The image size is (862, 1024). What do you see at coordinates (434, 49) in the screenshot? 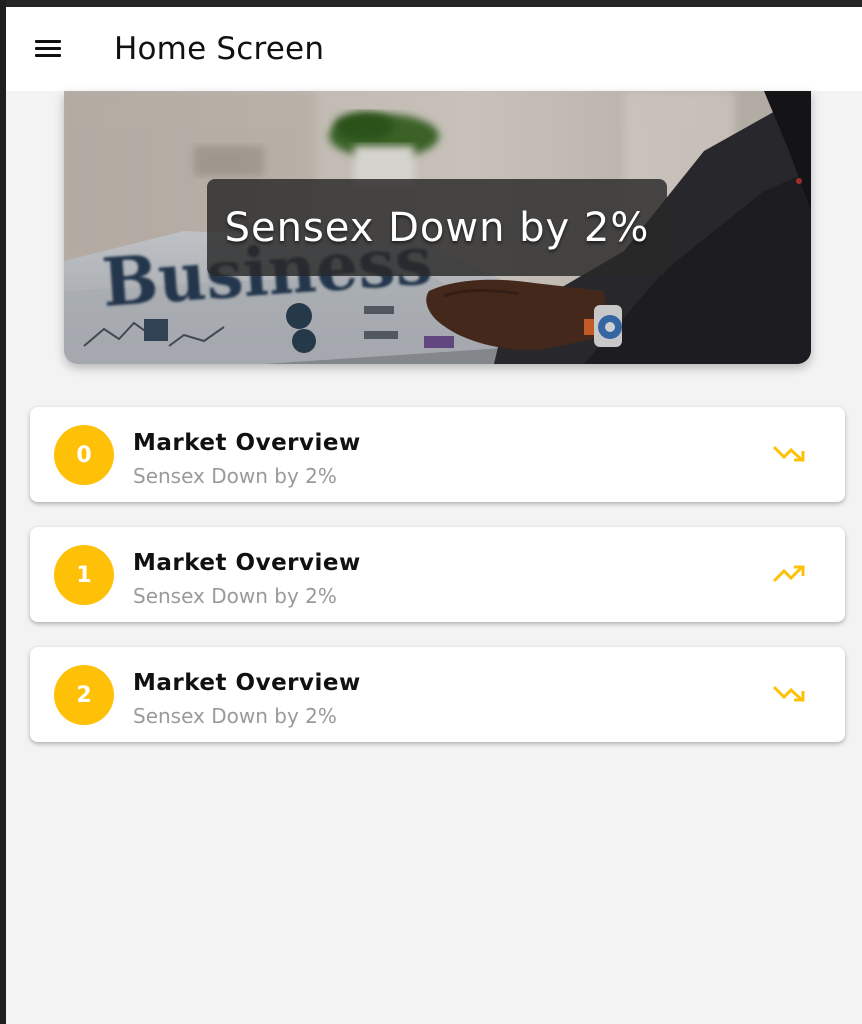
I see `app-bar: Home Screen` at bounding box center [434, 49].